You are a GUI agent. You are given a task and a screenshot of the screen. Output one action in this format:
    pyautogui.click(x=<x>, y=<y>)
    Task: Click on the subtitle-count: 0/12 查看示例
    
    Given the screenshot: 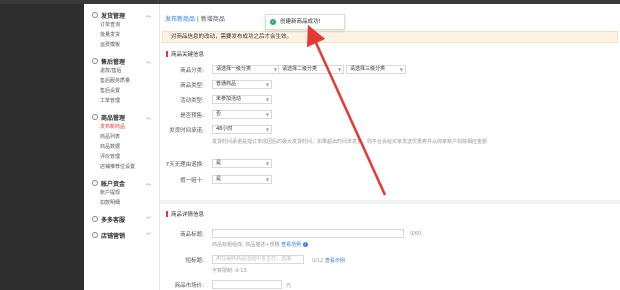 What is the action you would take?
    pyautogui.click(x=328, y=260)
    